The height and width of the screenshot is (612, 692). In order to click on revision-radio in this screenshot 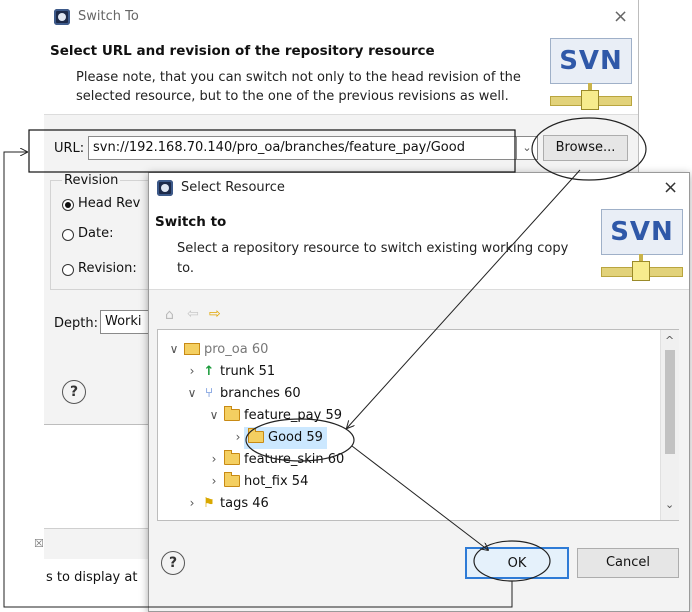, I will do `click(68, 270)`.